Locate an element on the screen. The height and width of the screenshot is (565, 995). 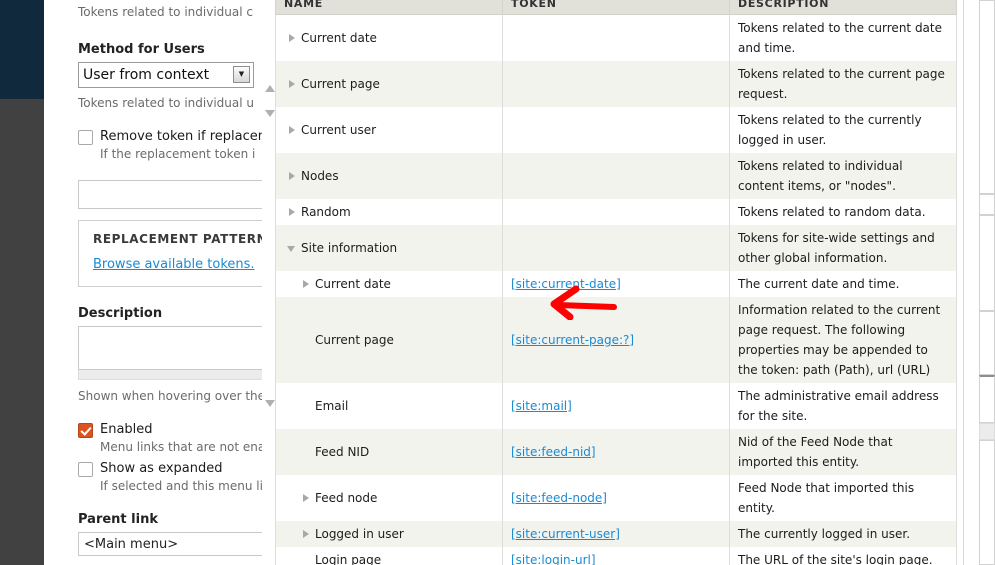
token-table-header-row: NAME TOKEN DESCRIPTION is located at coordinates (616, 7).